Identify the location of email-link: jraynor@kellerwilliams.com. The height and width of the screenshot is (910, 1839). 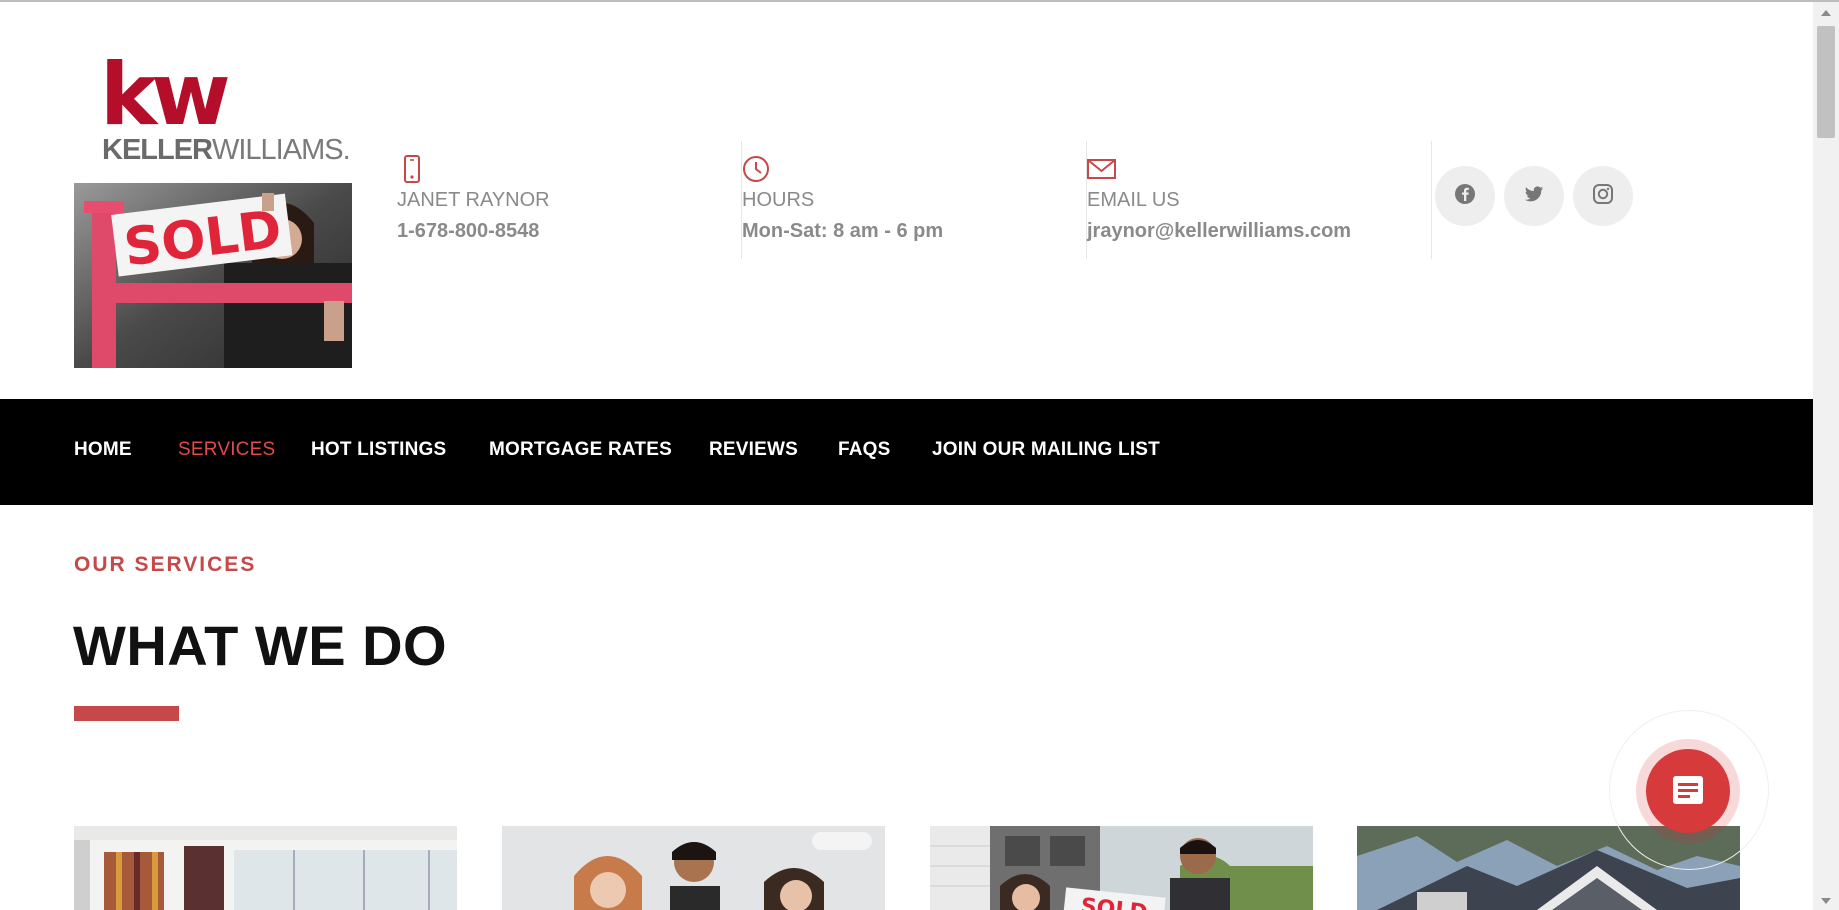
(1219, 231).